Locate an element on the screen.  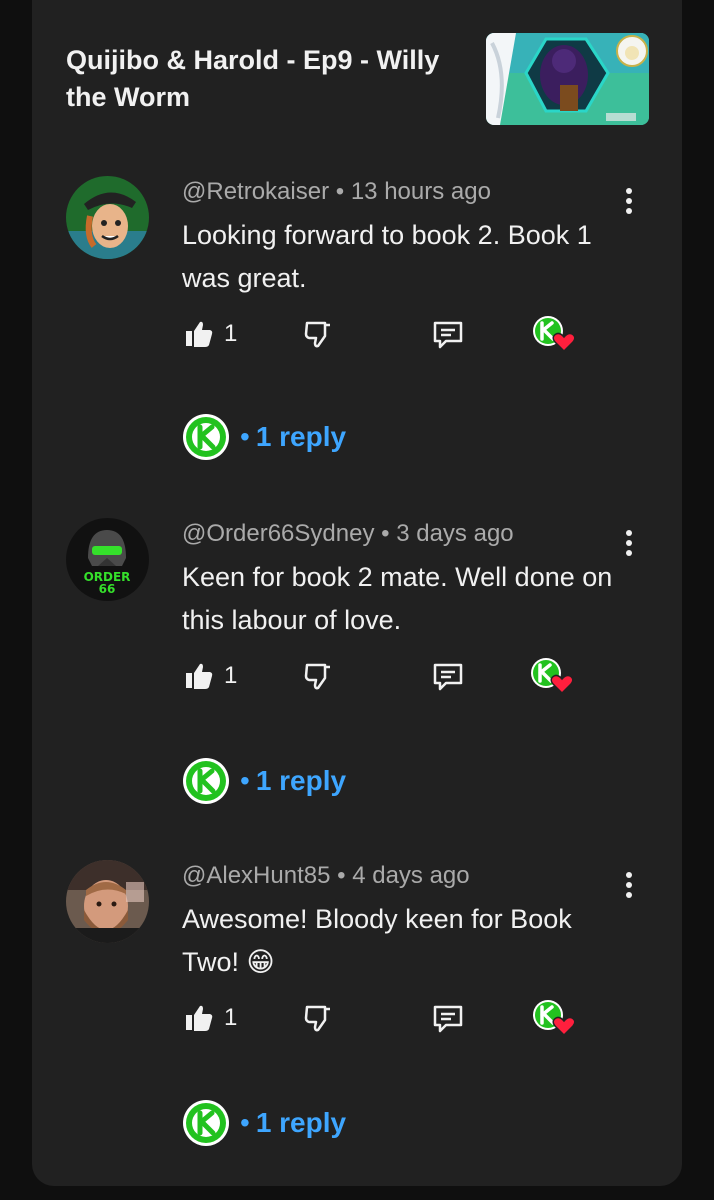
comment-meta: @Retrokaiser • 13 hours ago is located at coordinates (336, 192).